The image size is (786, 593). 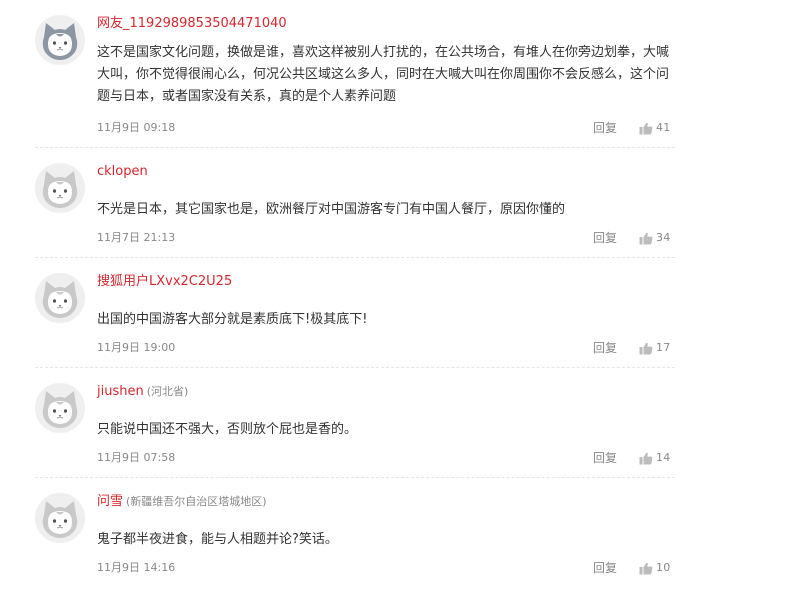 I want to click on like-button: 10, so click(x=654, y=568).